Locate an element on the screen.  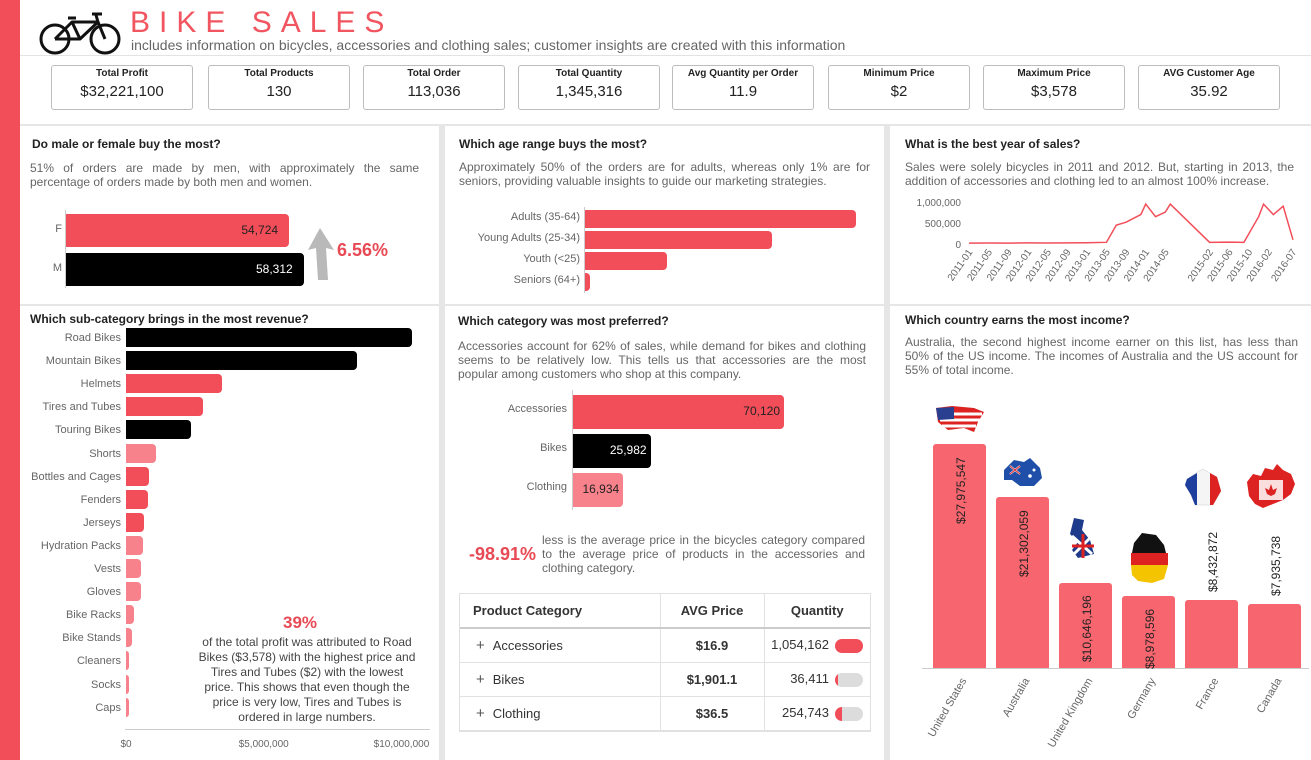
category-label: Caps is located at coordinates (108, 707).